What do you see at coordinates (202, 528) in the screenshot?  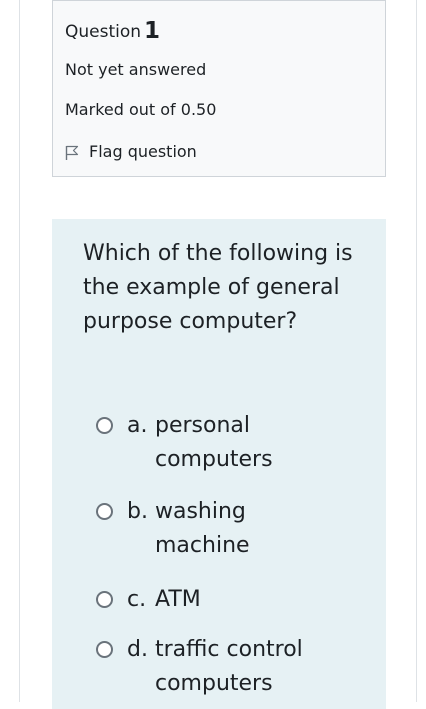 I see `answer-text-b: washing machine` at bounding box center [202, 528].